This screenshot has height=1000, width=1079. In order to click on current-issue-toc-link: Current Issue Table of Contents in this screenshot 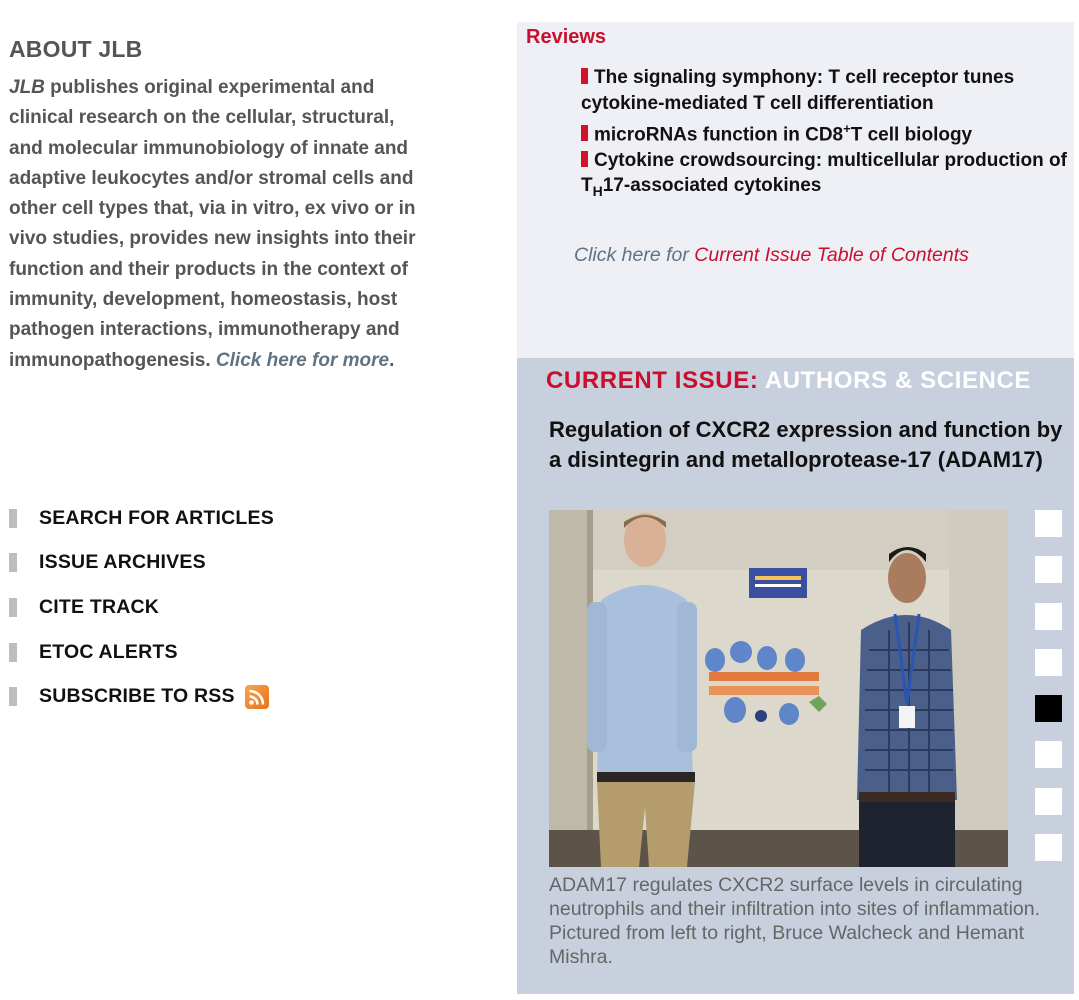, I will do `click(831, 255)`.